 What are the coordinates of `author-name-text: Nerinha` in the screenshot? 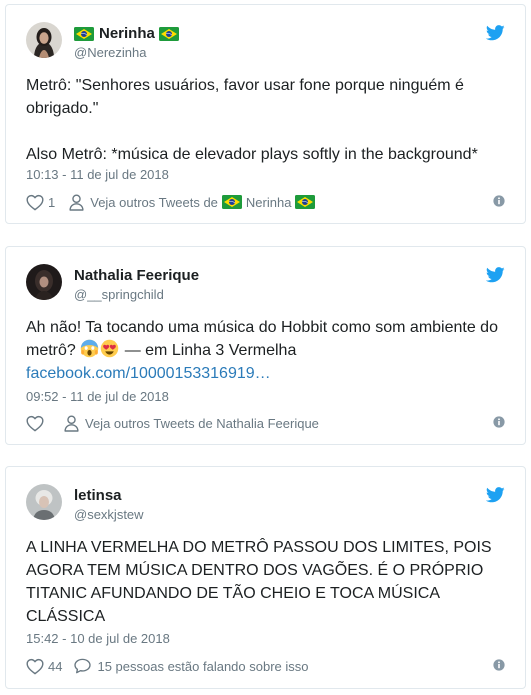 It's located at (127, 33).